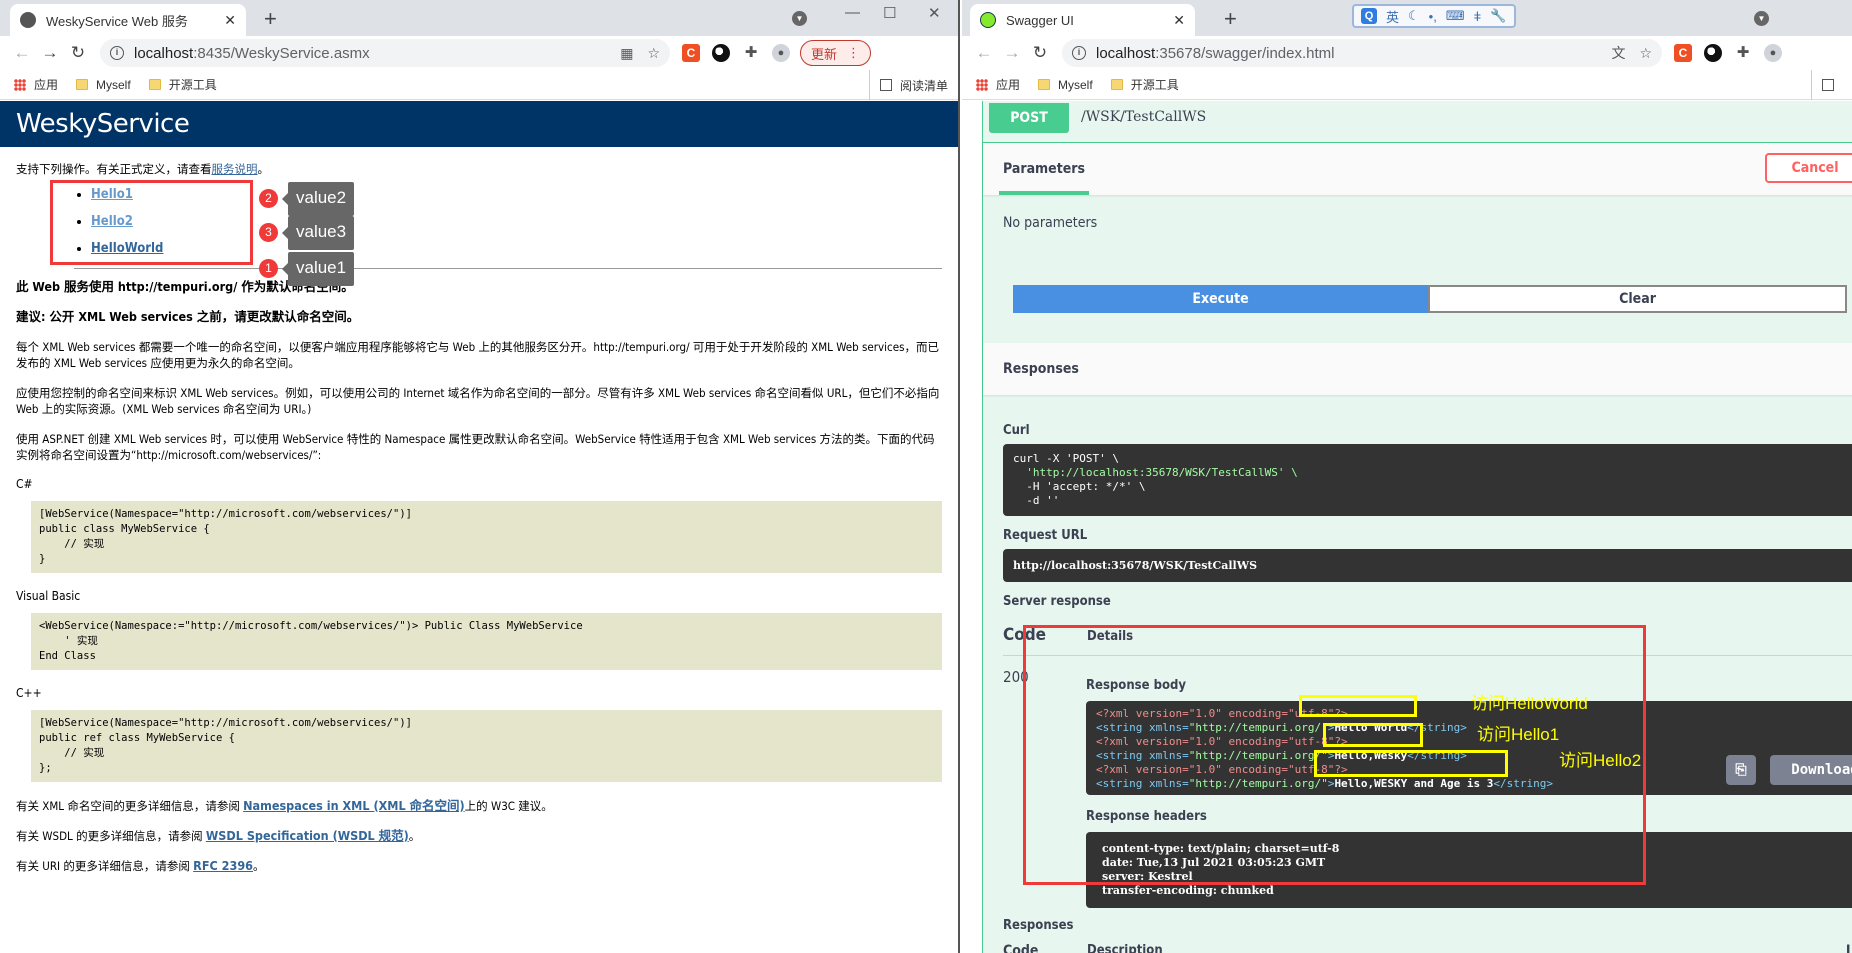 This screenshot has width=1852, height=953. What do you see at coordinates (268, 268) in the screenshot?
I see `annotation-badge: 1` at bounding box center [268, 268].